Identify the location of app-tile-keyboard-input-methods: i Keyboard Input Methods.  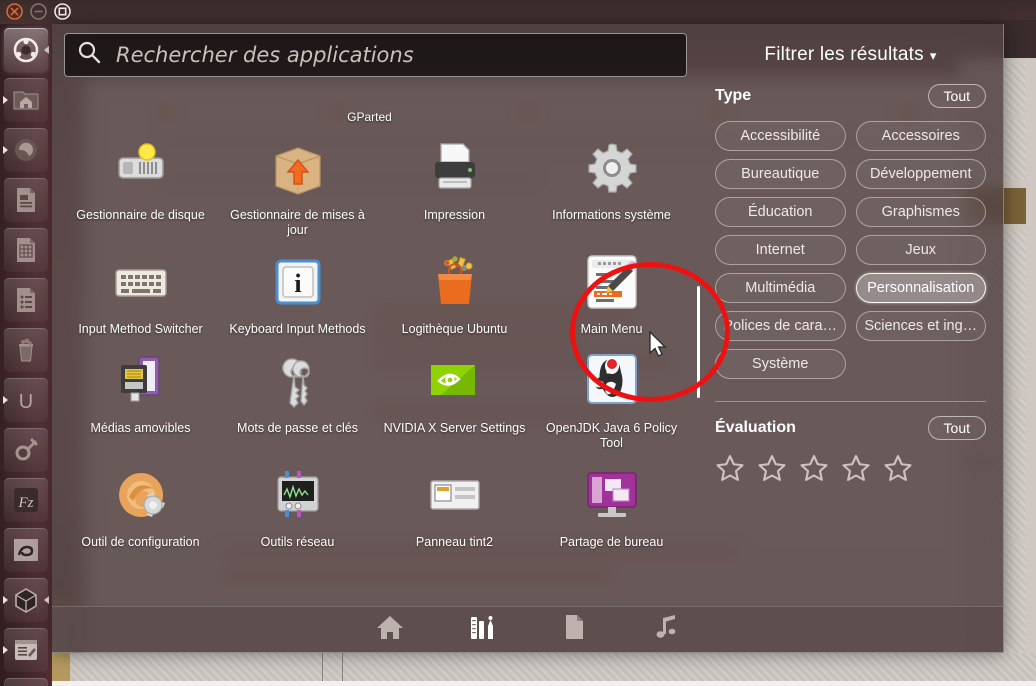
(297, 287).